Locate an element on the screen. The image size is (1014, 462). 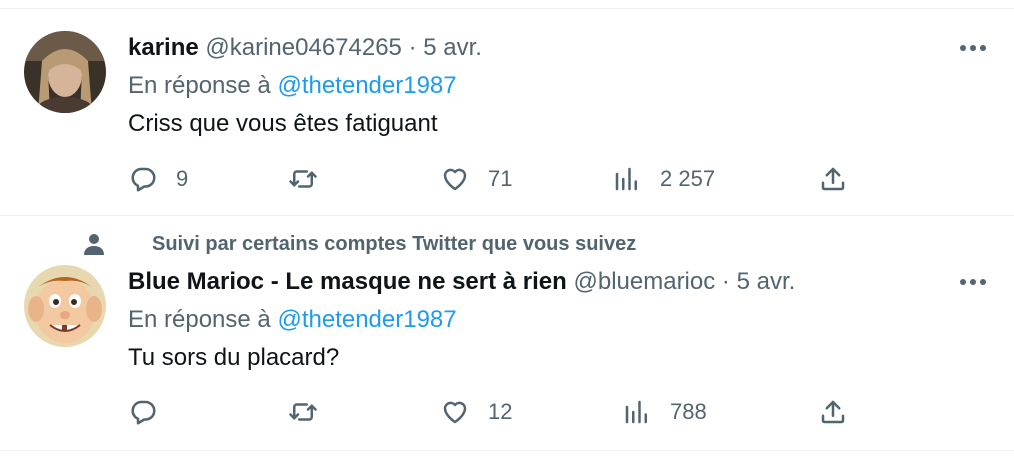
display-name: Blue Marioc - Le masque ne sert à rien is located at coordinates (347, 281).